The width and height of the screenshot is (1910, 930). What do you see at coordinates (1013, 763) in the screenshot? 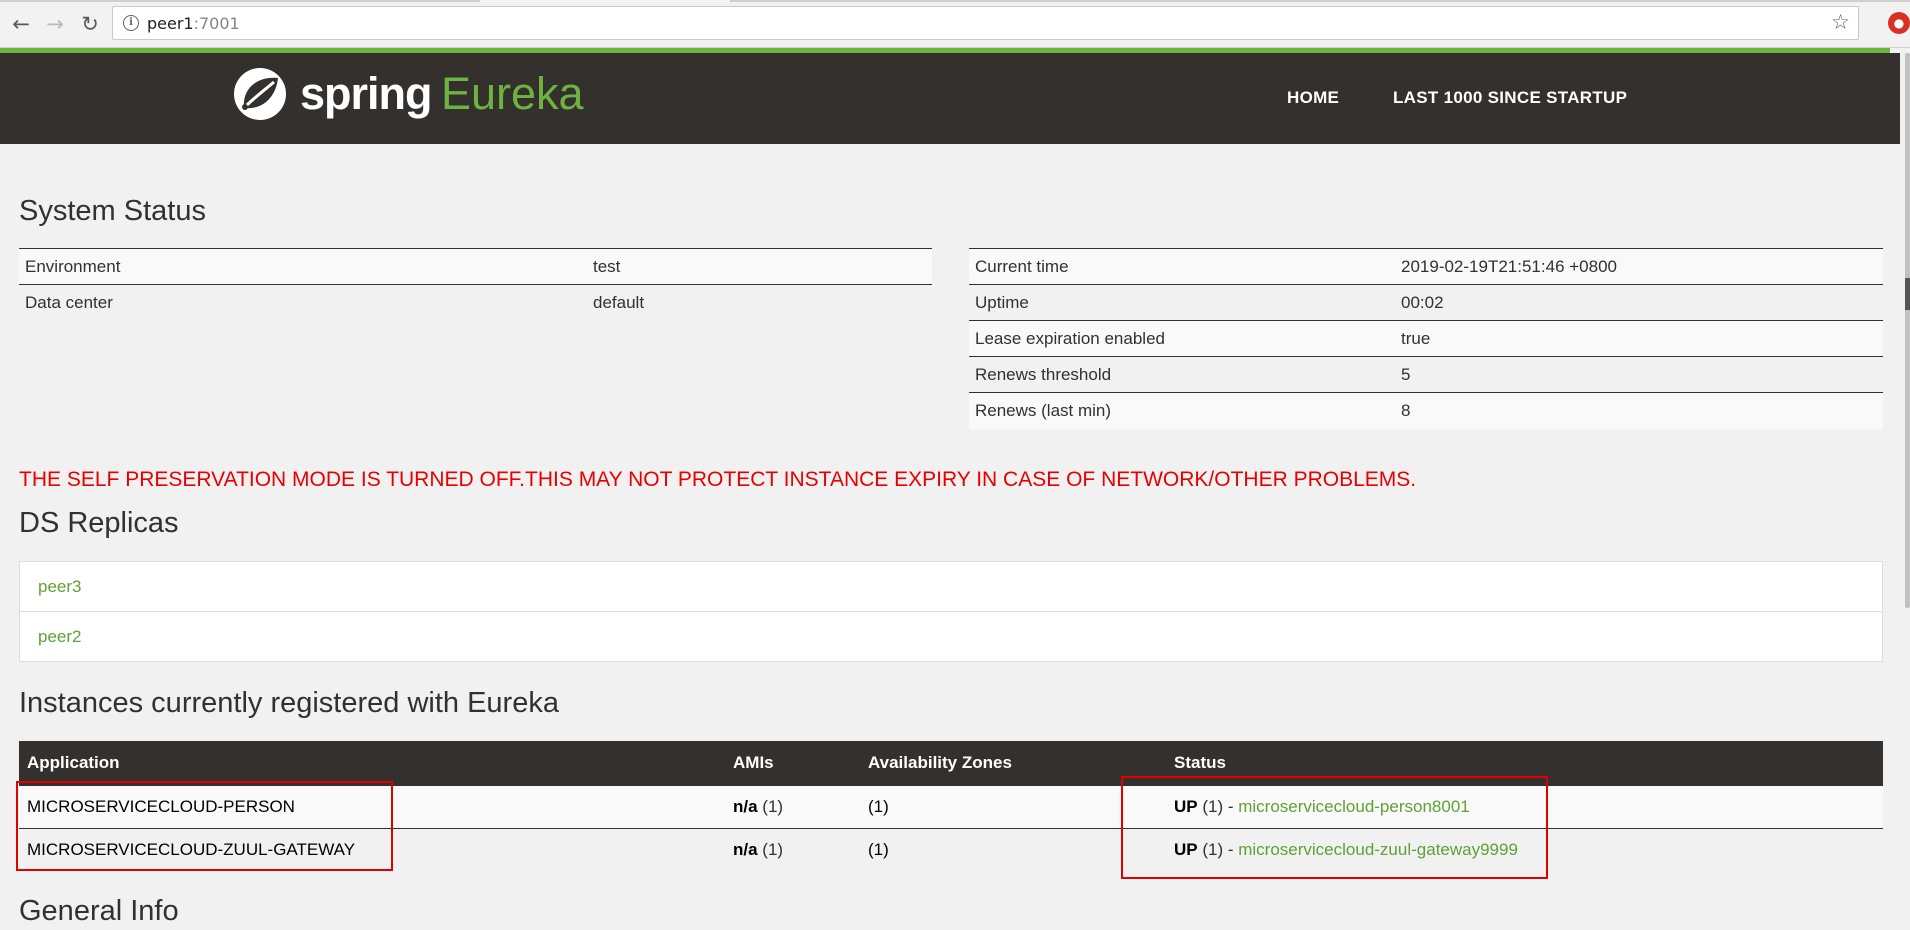
I see `column-header-availability-zones: Availability Zones` at bounding box center [1013, 763].